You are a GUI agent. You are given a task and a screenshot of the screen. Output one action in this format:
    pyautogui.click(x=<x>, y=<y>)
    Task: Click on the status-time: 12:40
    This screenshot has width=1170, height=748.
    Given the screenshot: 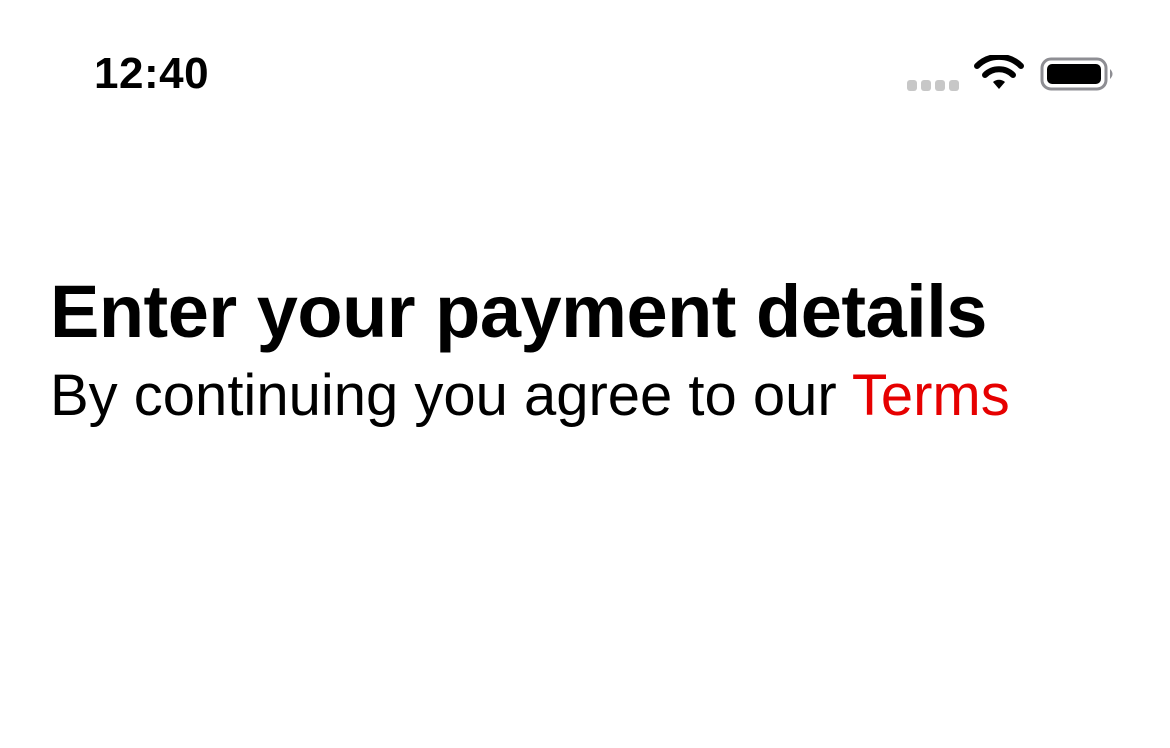 What is the action you would take?
    pyautogui.click(x=152, y=73)
    